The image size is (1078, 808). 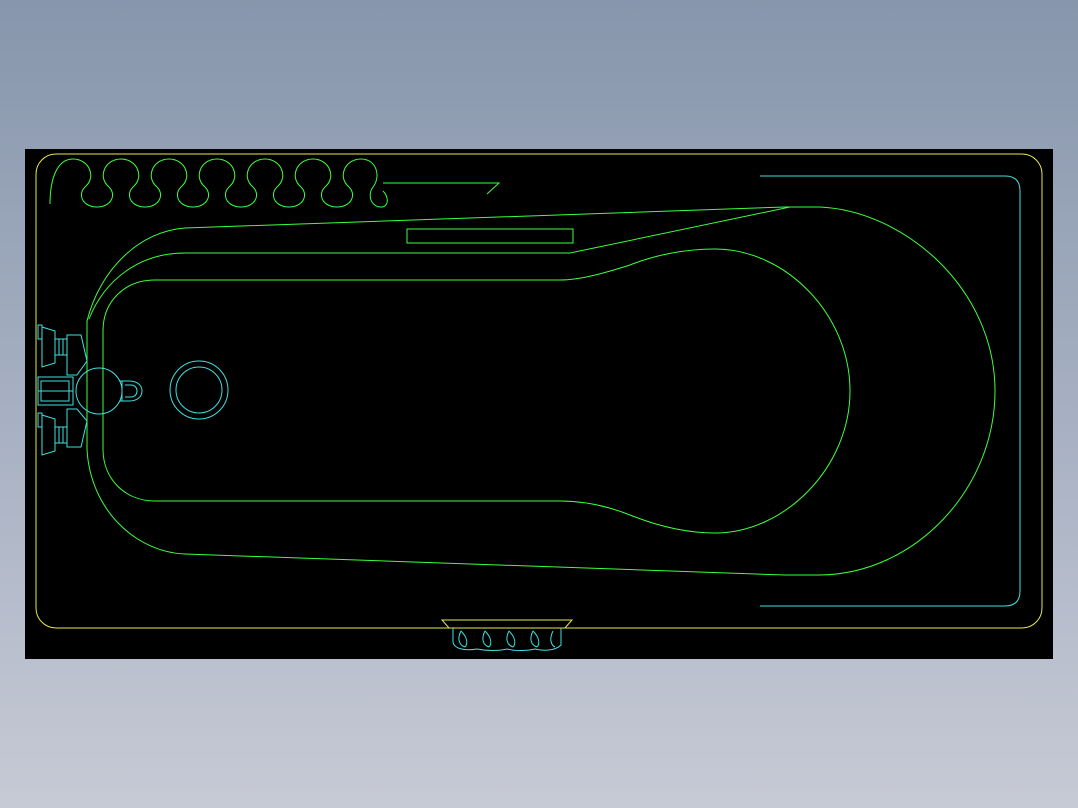 What do you see at coordinates (890, 391) in the screenshot?
I see `deck-inner-edge` at bounding box center [890, 391].